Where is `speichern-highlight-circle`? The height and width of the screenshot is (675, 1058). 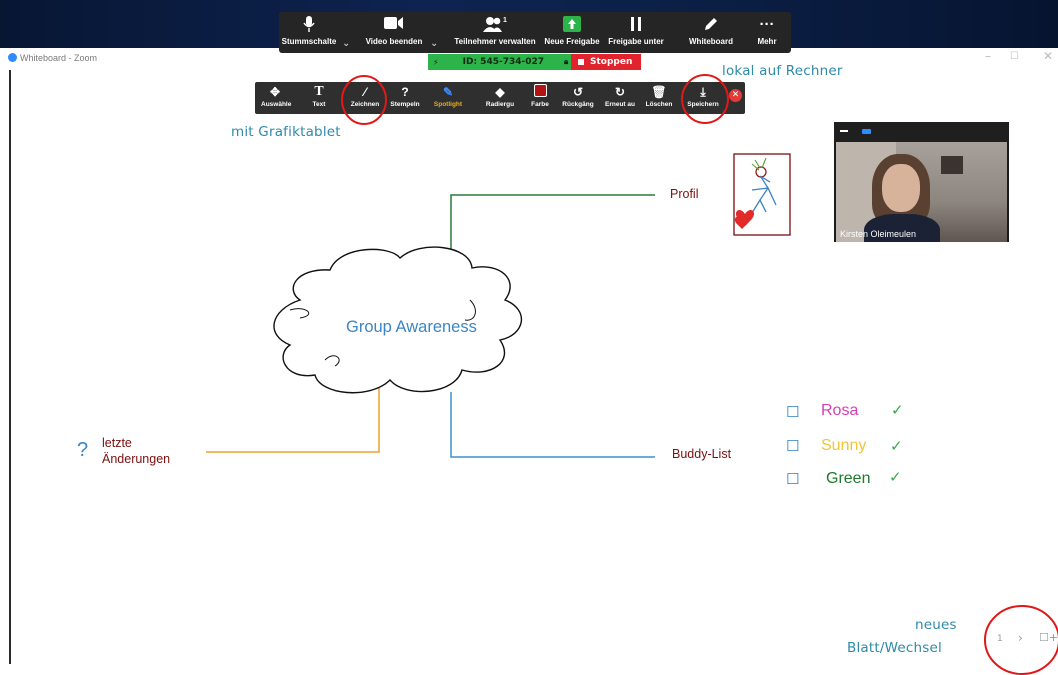 speichern-highlight-circle is located at coordinates (705, 99).